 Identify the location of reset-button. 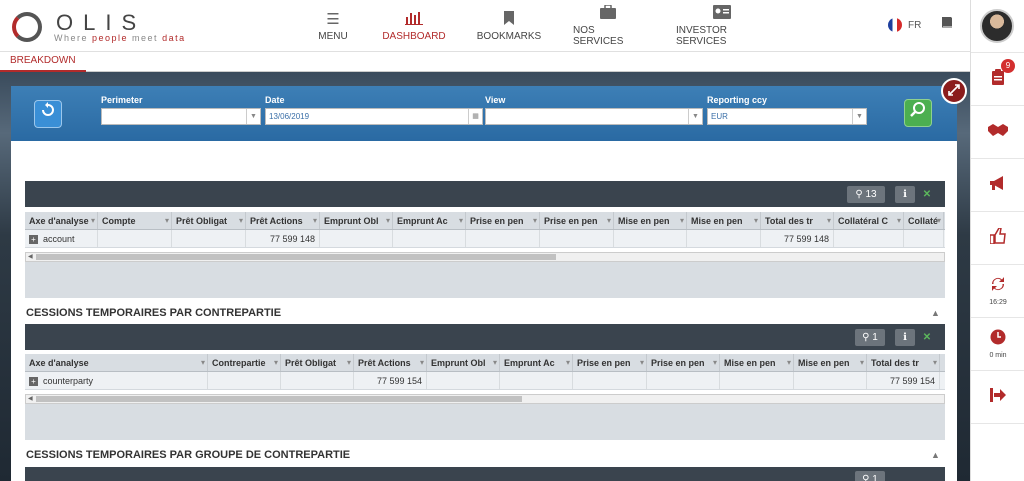
(48, 114).